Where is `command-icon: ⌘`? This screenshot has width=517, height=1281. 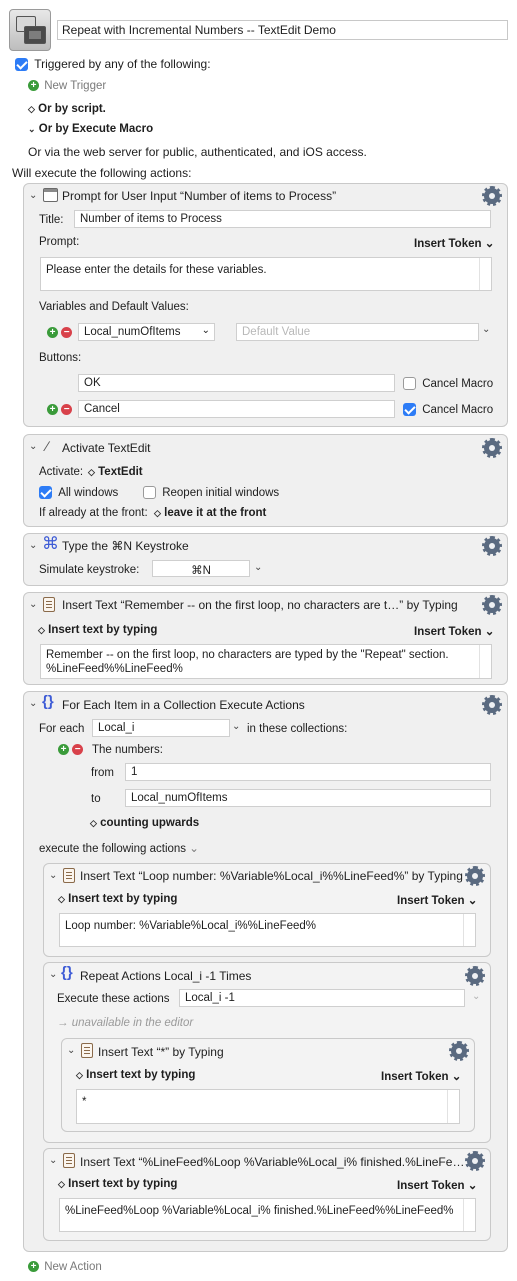
command-icon: ⌘ is located at coordinates (50, 543).